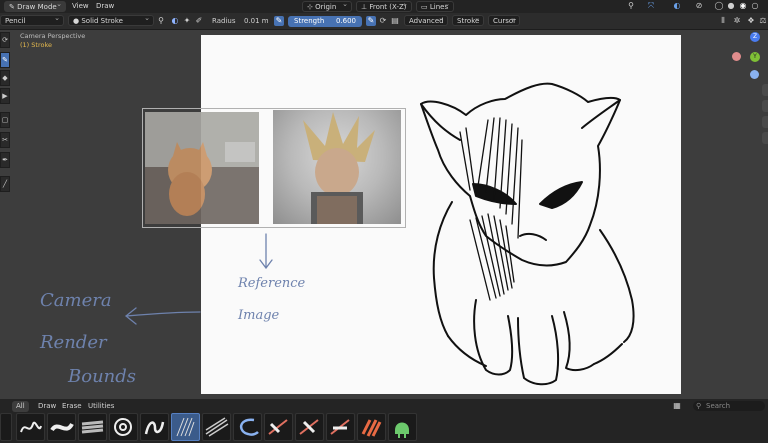  Describe the element at coordinates (402, 427) in the screenshot. I see `brush-thumb-fill` at that location.